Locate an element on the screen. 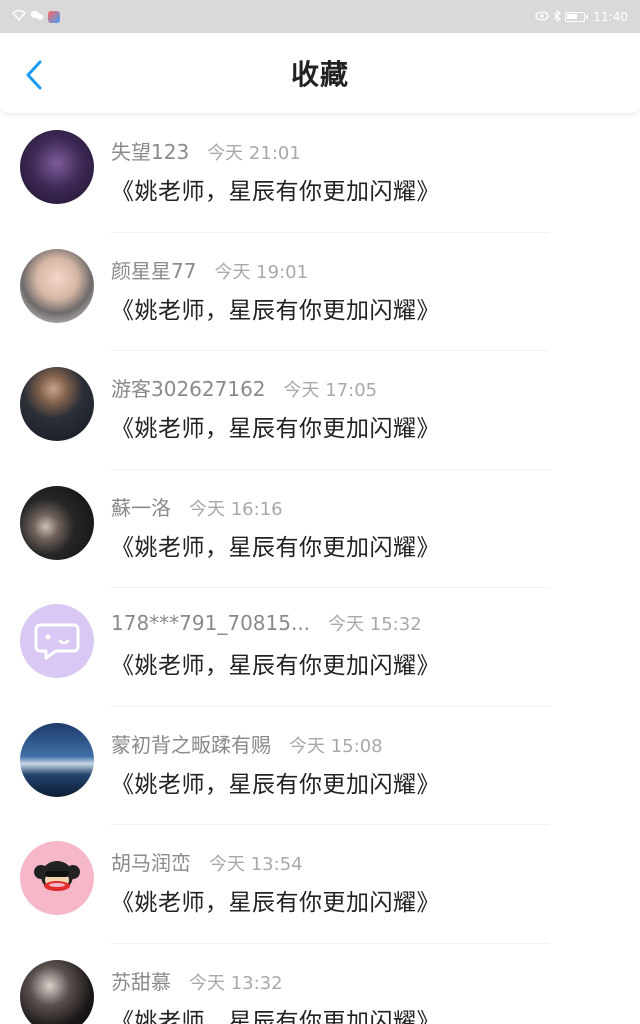 The width and height of the screenshot is (640, 1024). list-item: 颜星星77 今天 19:01 《姚老师，星辰有你更加闪耀》 is located at coordinates (320, 292).